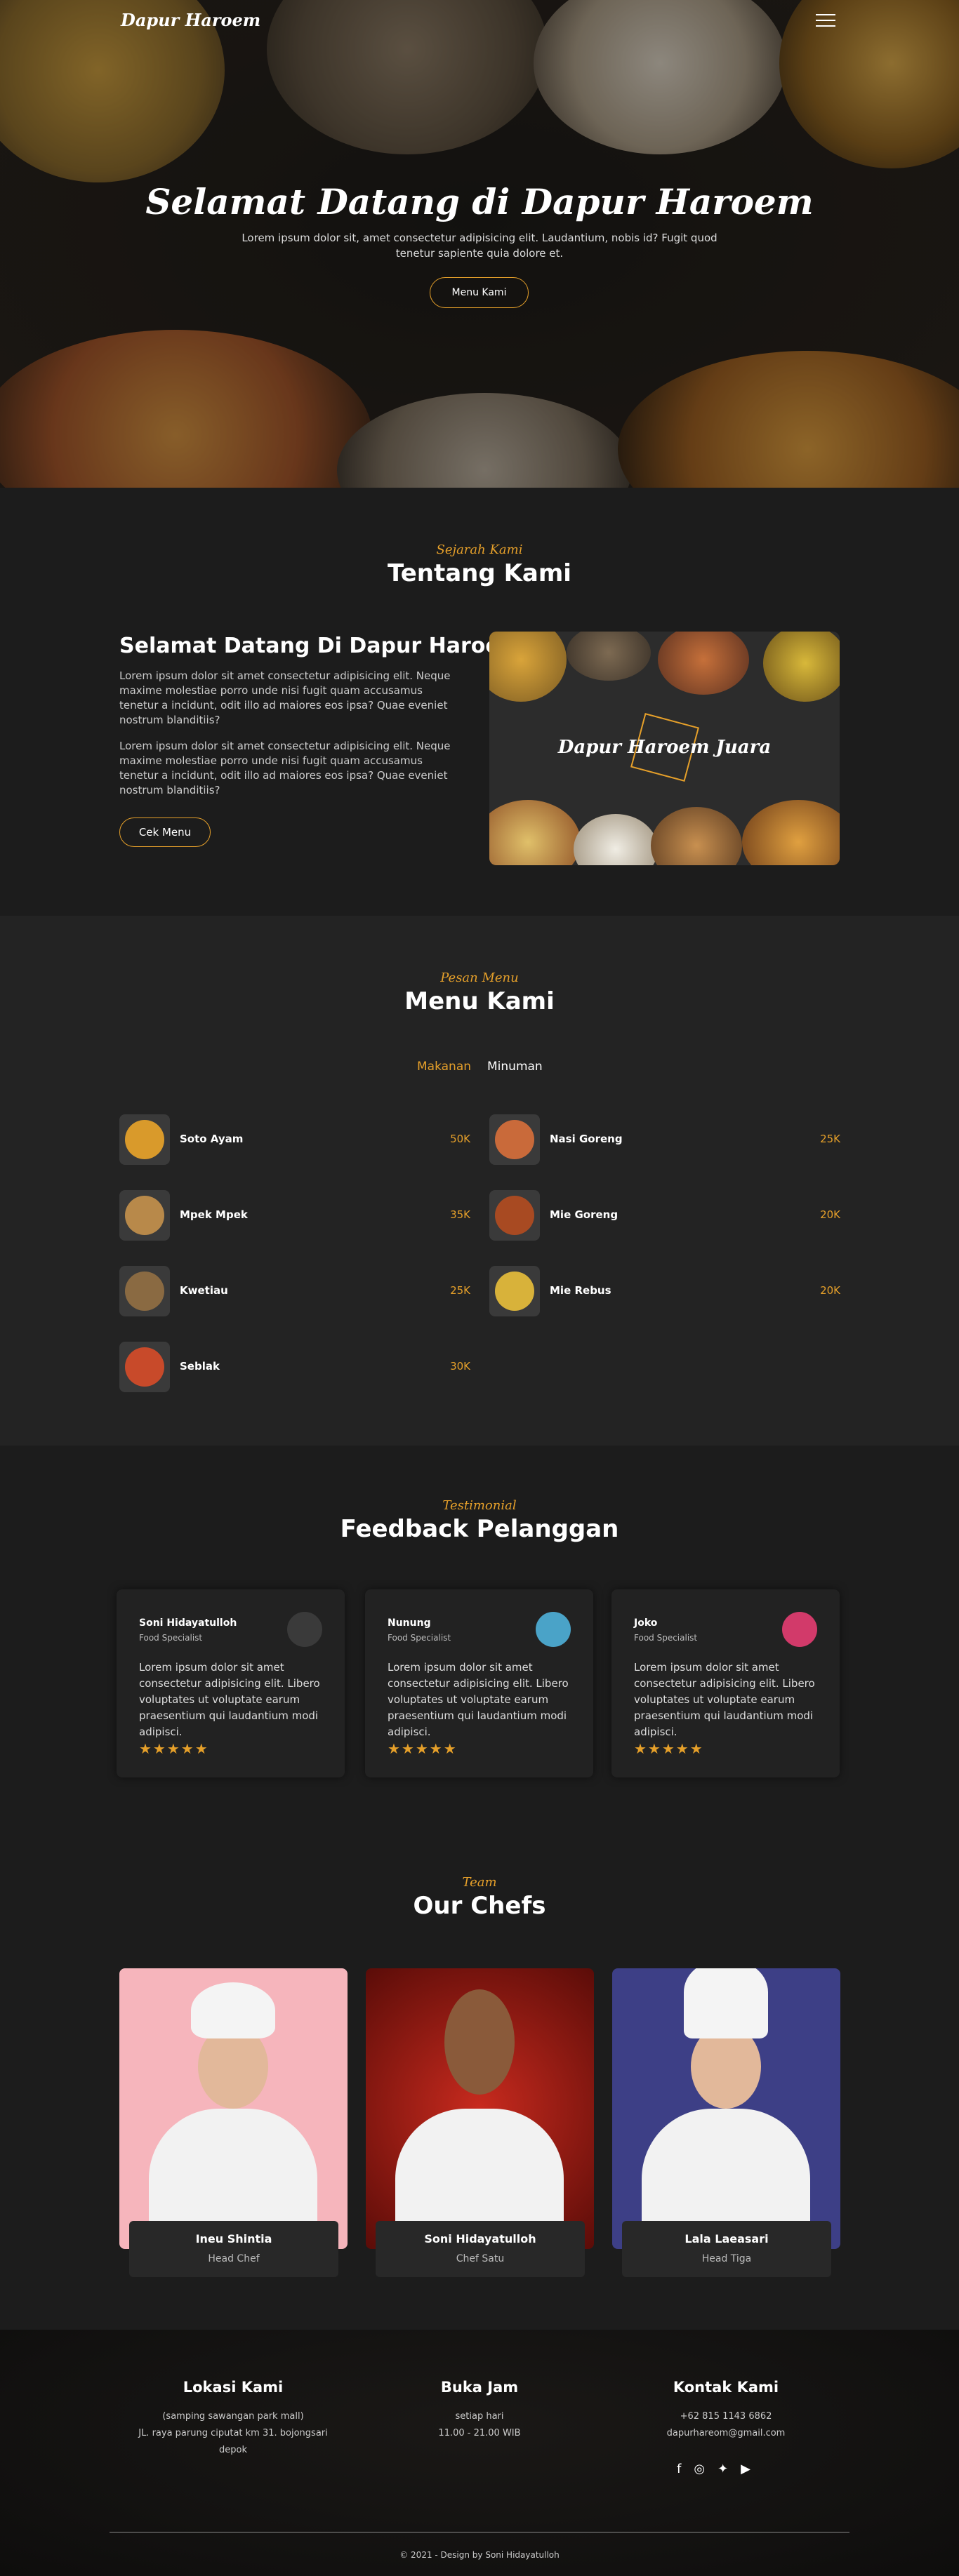 Image resolution: width=959 pixels, height=2576 pixels. Describe the element at coordinates (294, 1139) in the screenshot. I see `menu-item: Soto Ayam 50K` at that location.